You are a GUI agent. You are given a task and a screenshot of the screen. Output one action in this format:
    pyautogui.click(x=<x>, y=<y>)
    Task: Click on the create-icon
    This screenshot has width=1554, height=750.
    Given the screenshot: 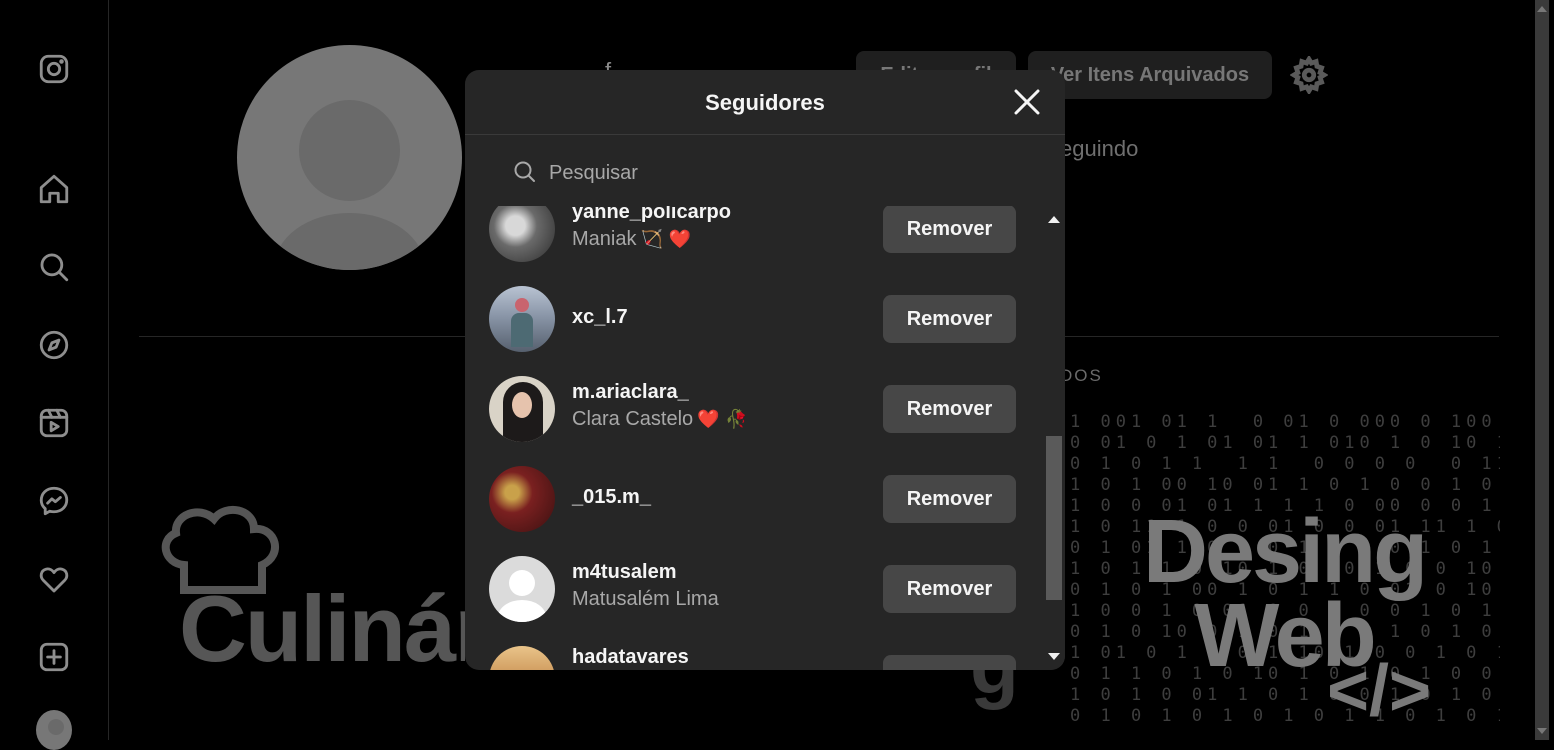 What is the action you would take?
    pyautogui.click(x=54, y=657)
    